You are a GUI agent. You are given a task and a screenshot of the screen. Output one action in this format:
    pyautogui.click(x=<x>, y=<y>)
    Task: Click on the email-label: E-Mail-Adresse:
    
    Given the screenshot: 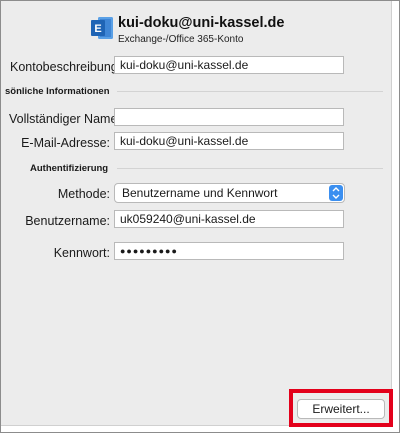 What is the action you would take?
    pyautogui.click(x=65, y=143)
    